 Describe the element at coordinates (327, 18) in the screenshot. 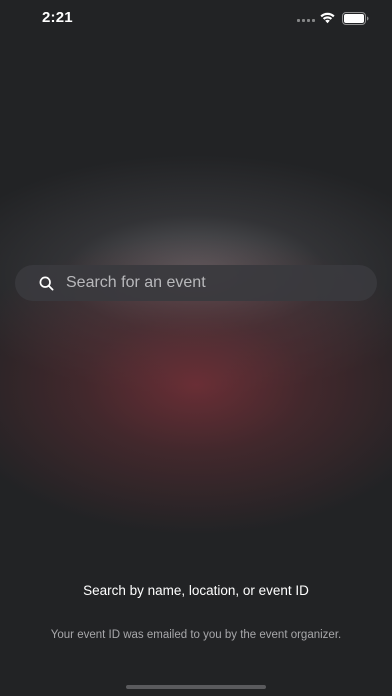

I see `wifi-icon` at that location.